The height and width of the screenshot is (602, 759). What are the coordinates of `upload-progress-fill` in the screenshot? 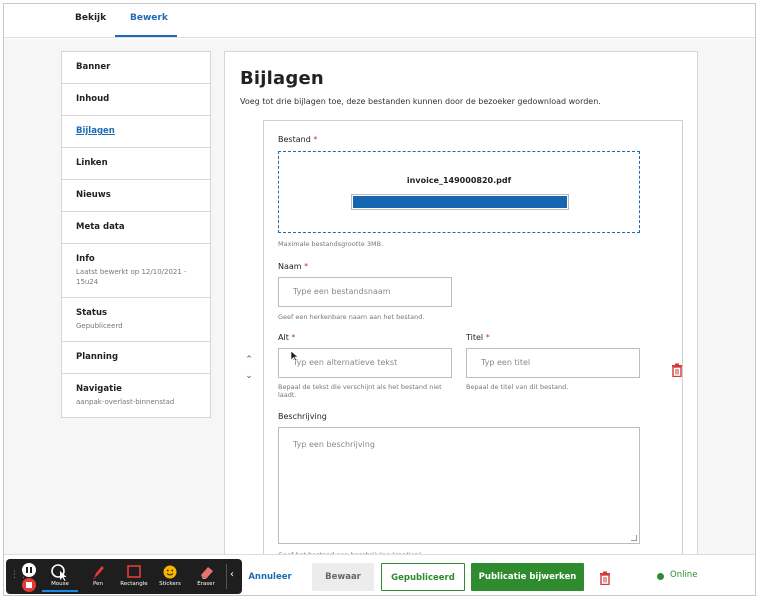 It's located at (460, 202).